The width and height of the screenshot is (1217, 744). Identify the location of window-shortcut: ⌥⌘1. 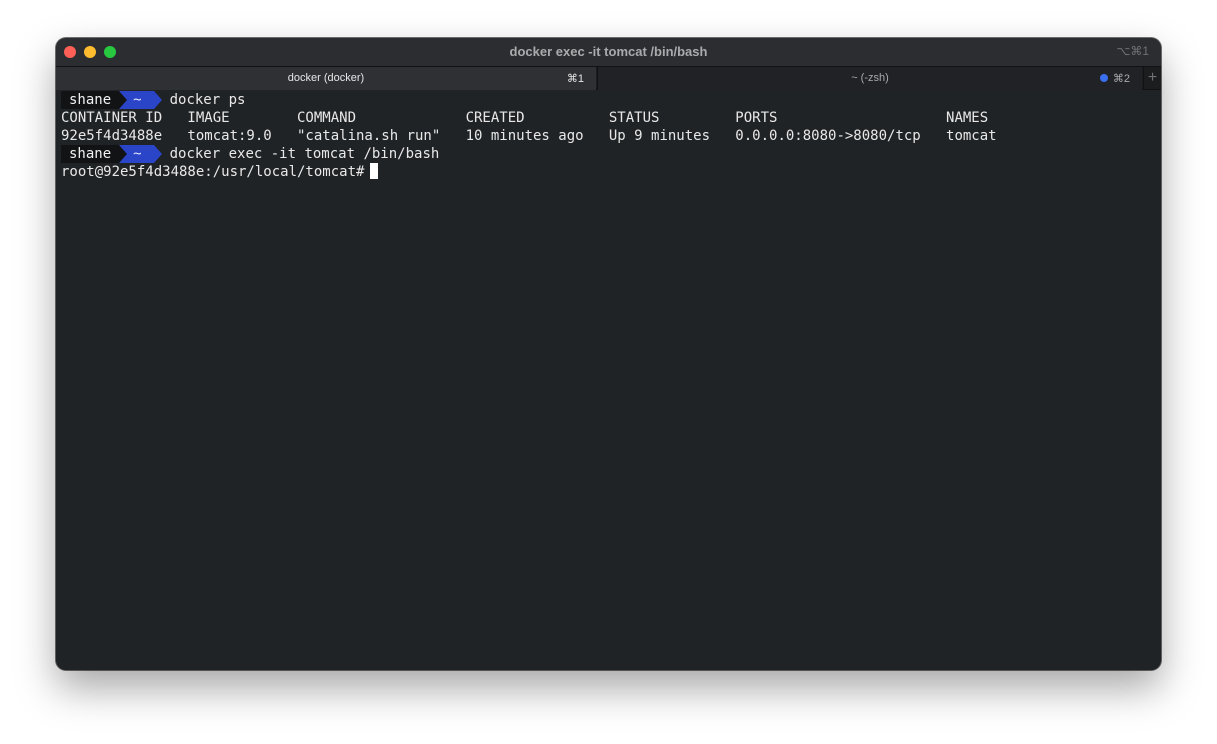
(1132, 51).